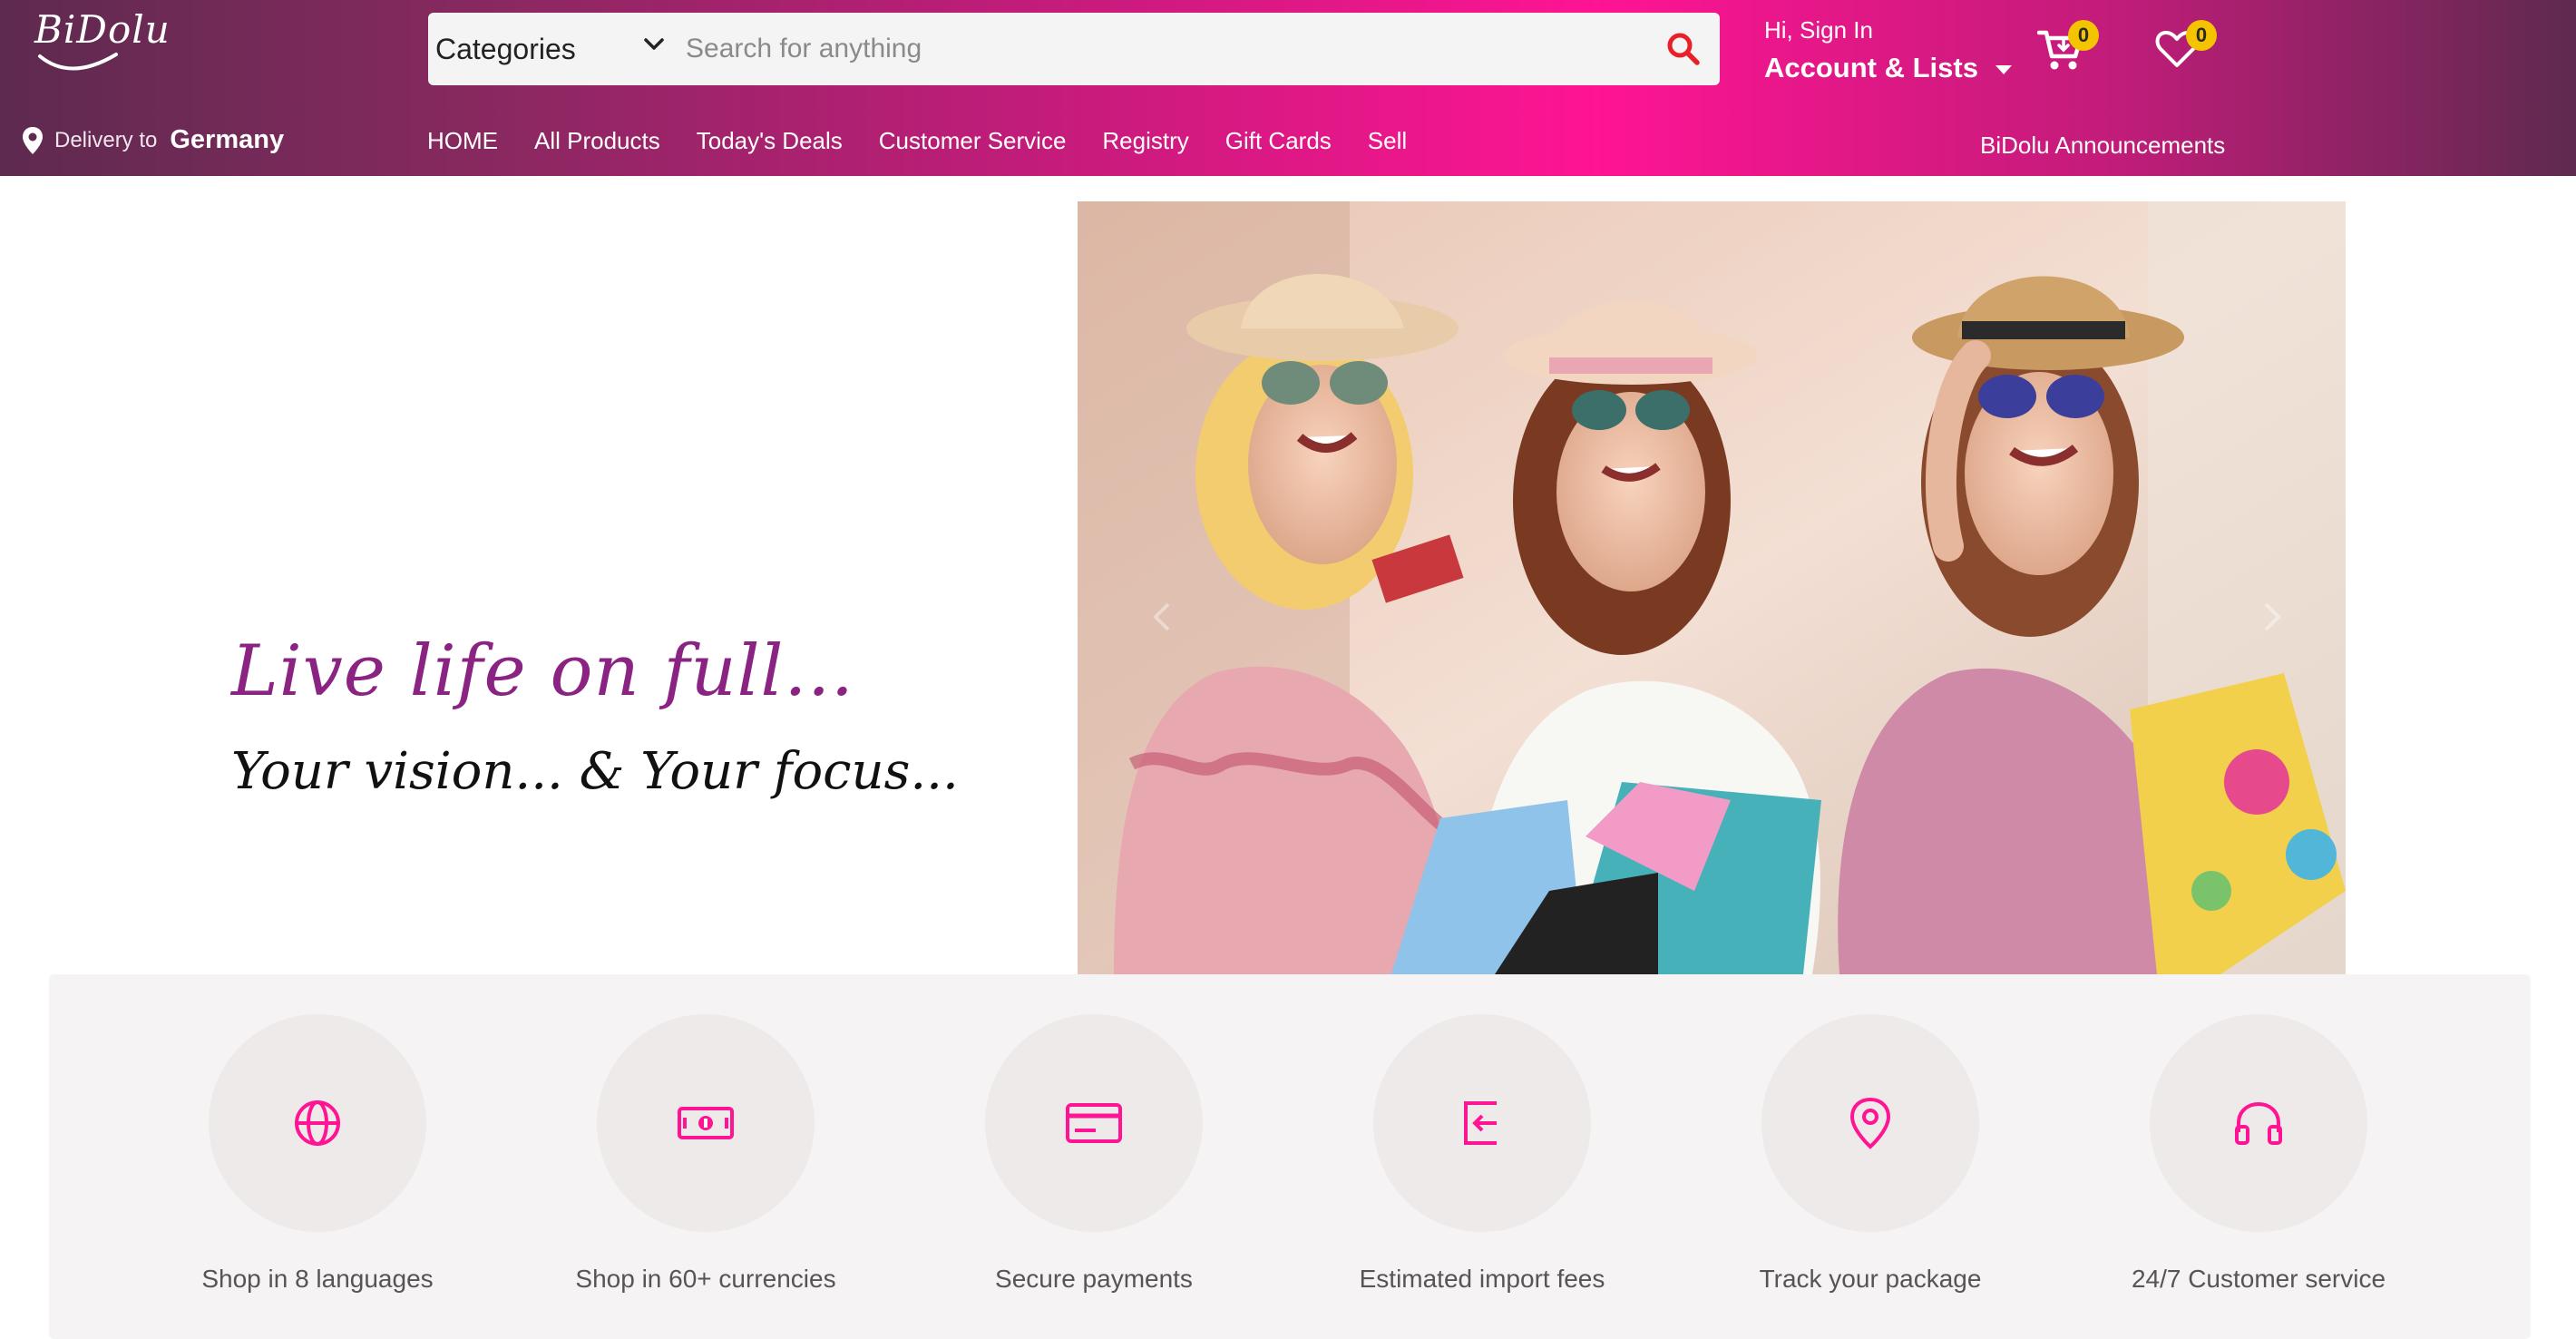  What do you see at coordinates (317, 1279) in the screenshot?
I see `feature-label: Shop in 8 languages` at bounding box center [317, 1279].